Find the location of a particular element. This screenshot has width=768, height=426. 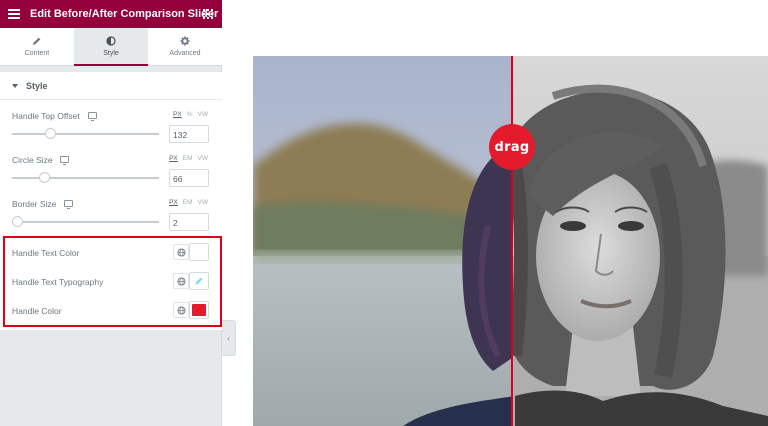

pencil-icon is located at coordinates (37, 41).